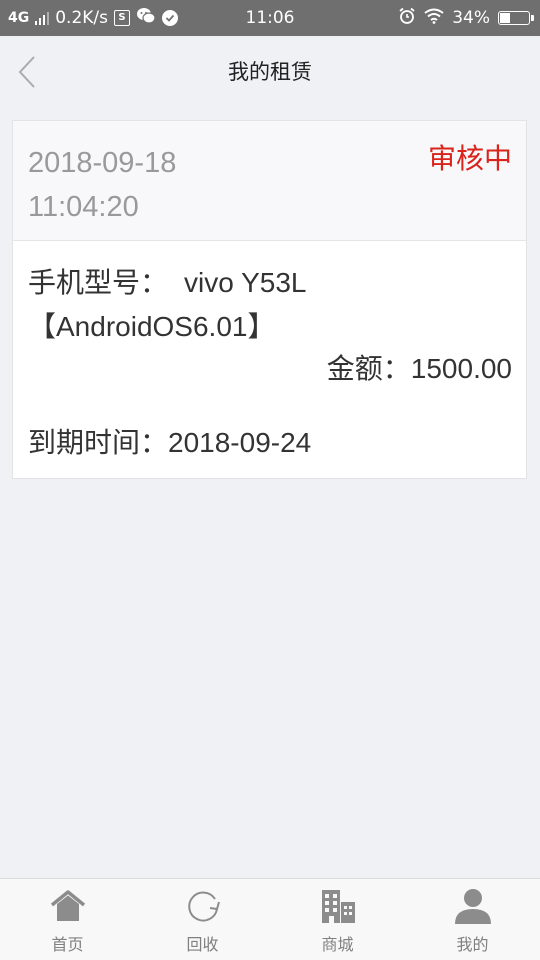 Image resolution: width=540 pixels, height=960 pixels. I want to click on order-datetime: 2018-09-18 11:04:20, so click(102, 185).